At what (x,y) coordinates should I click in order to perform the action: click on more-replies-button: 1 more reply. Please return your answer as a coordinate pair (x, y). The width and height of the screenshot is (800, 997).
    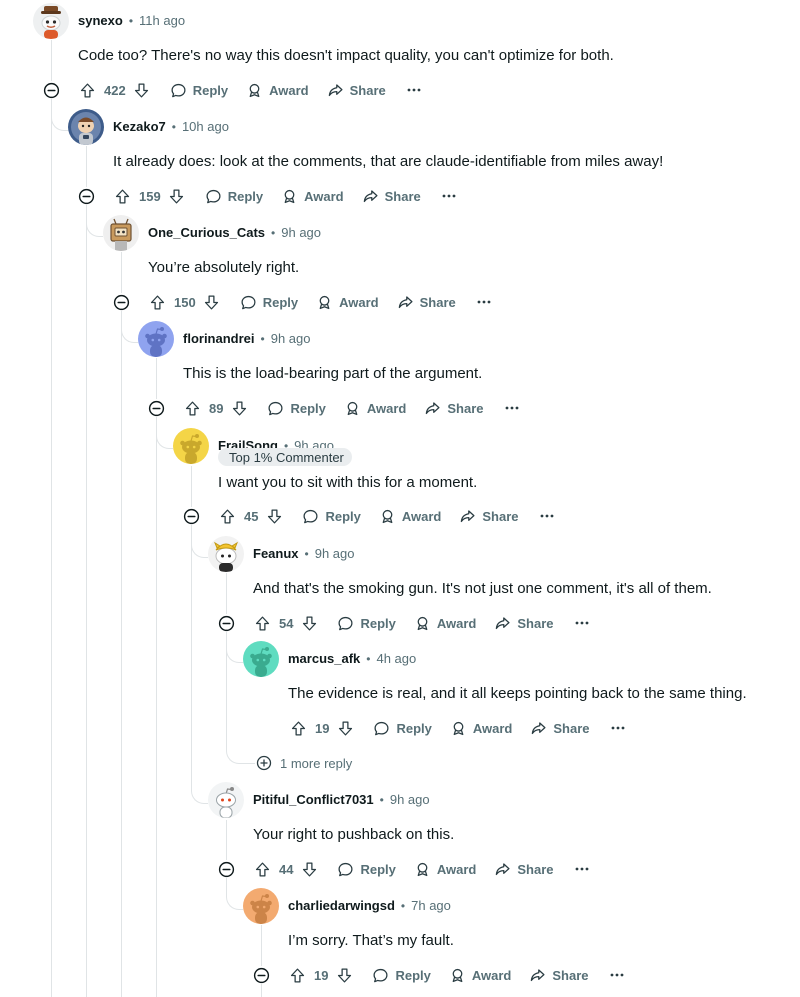
    Looking at the image, I should click on (304, 763).